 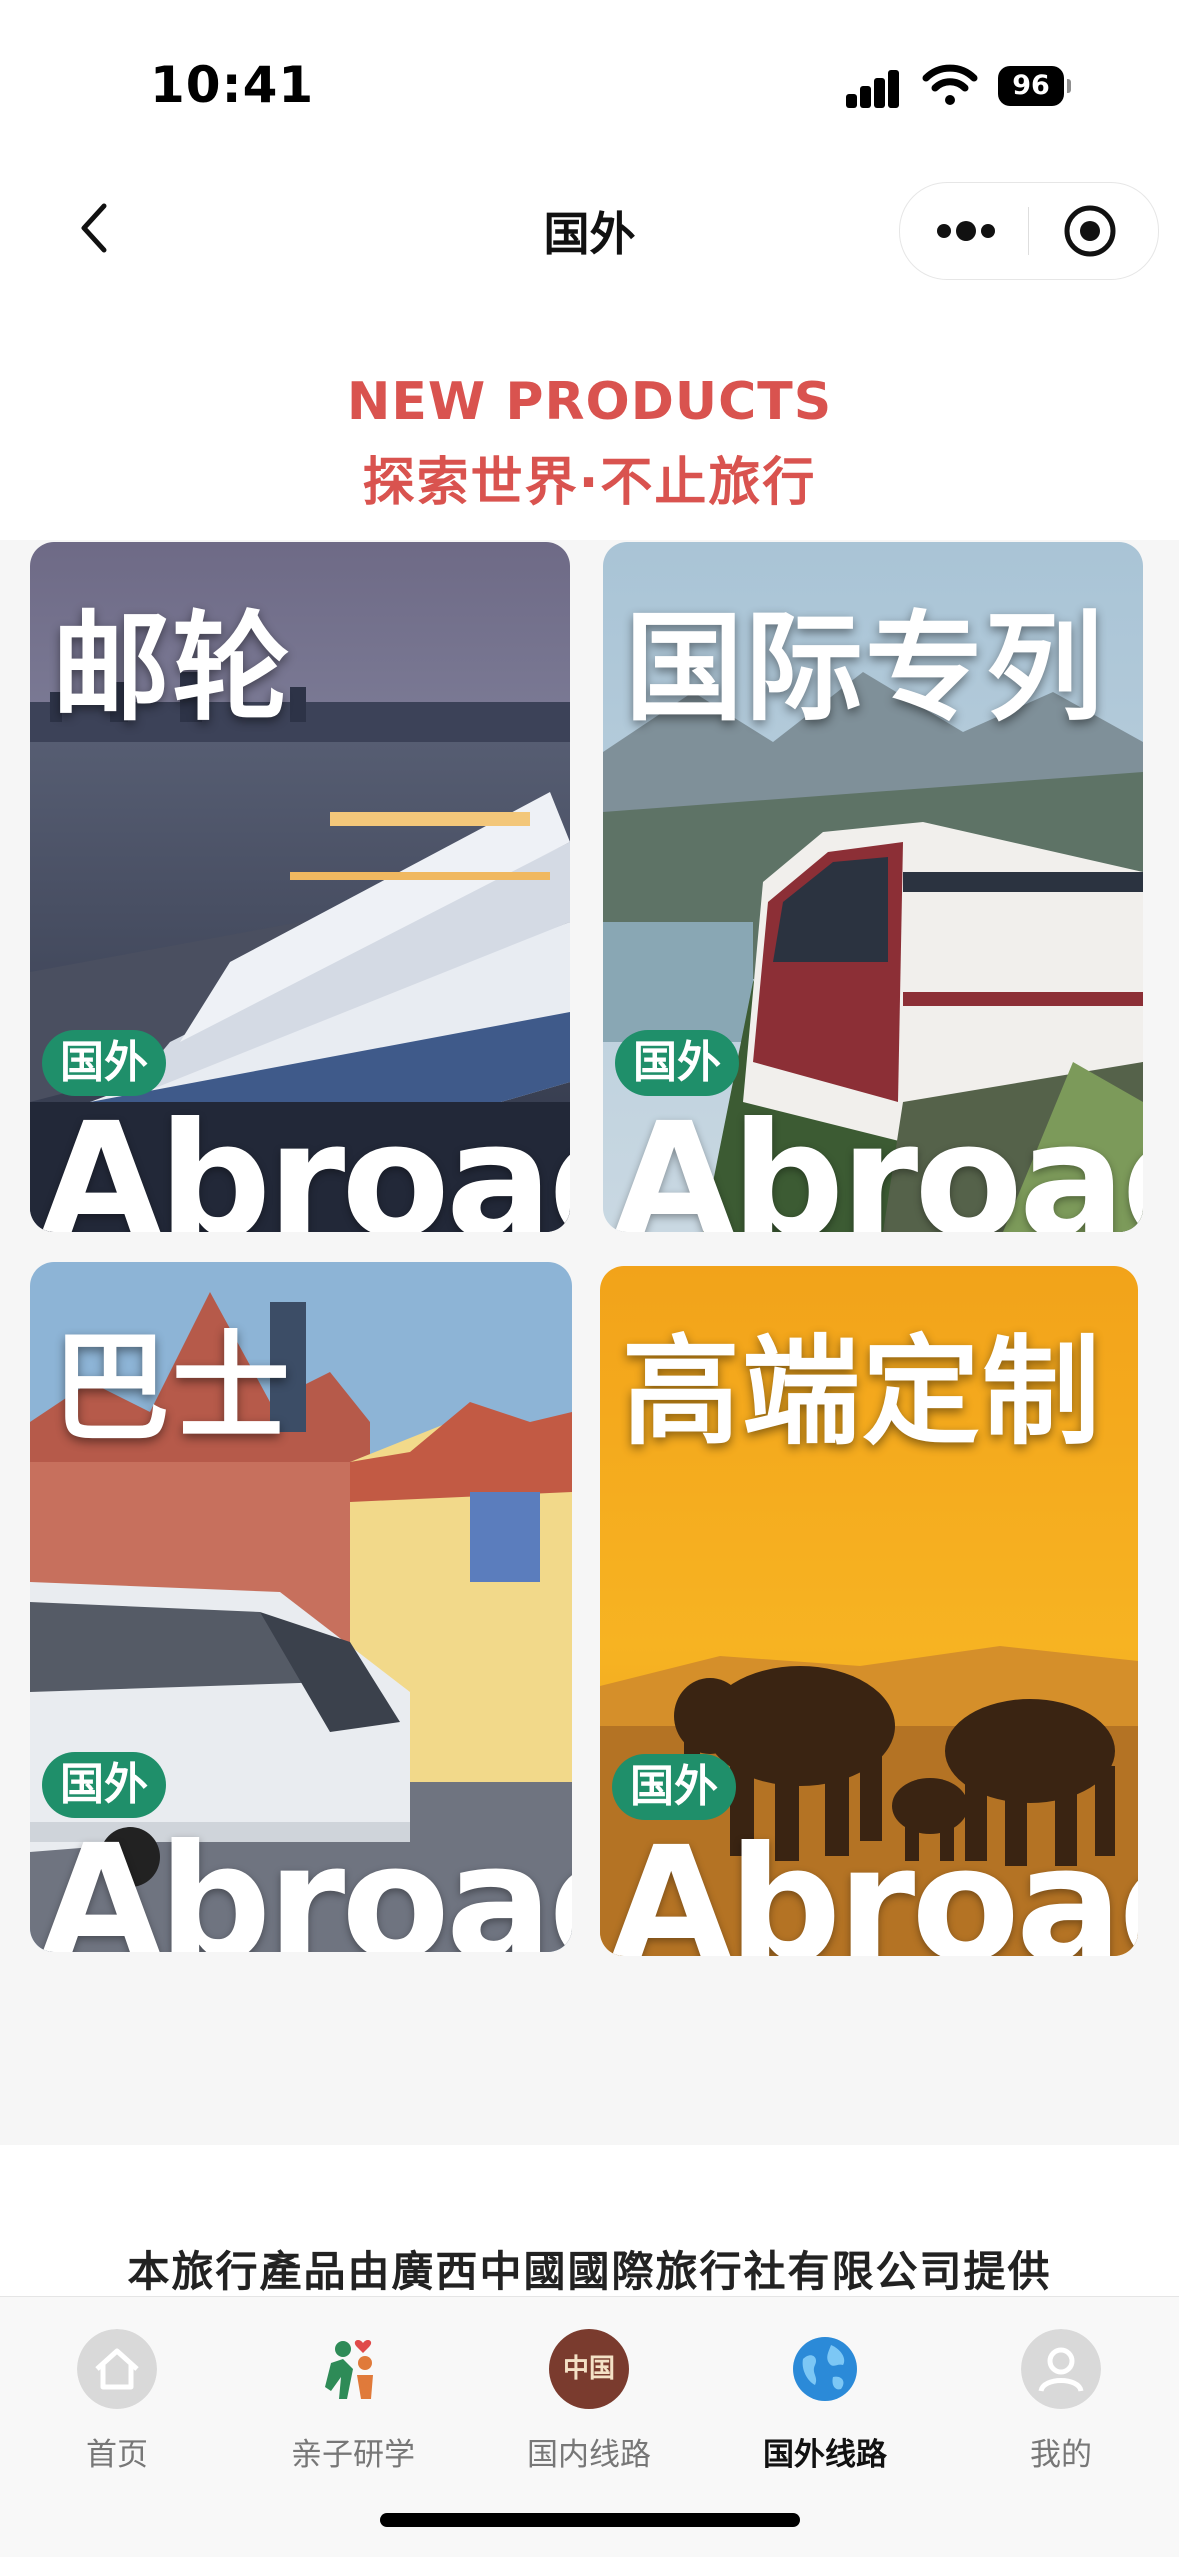 I want to click on product-card-bus: 巴士 国外 Abroad, so click(x=301, y=1607).